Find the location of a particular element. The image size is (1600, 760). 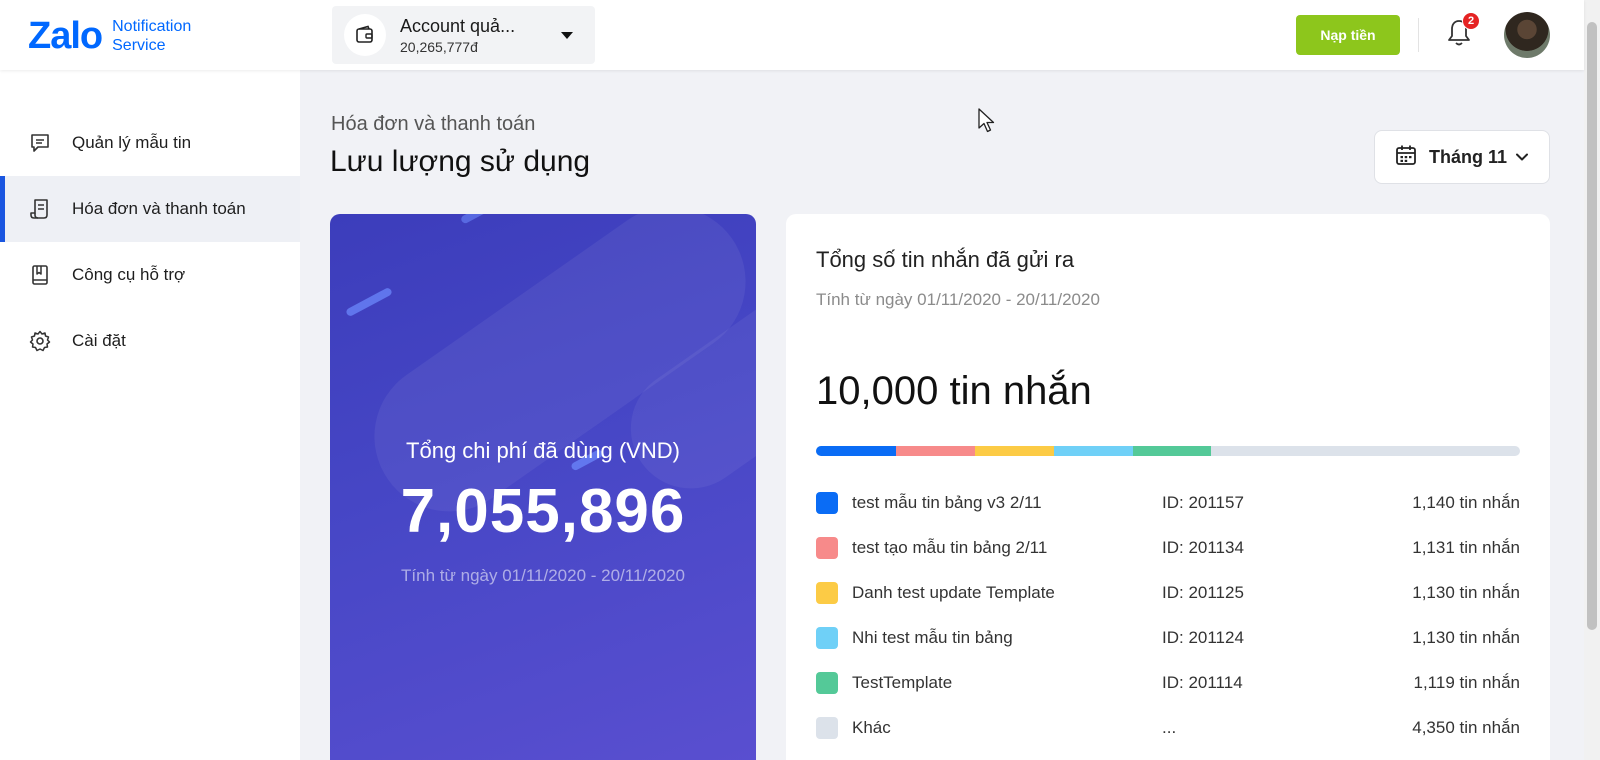

messages-distribution-bar is located at coordinates (1168, 451).